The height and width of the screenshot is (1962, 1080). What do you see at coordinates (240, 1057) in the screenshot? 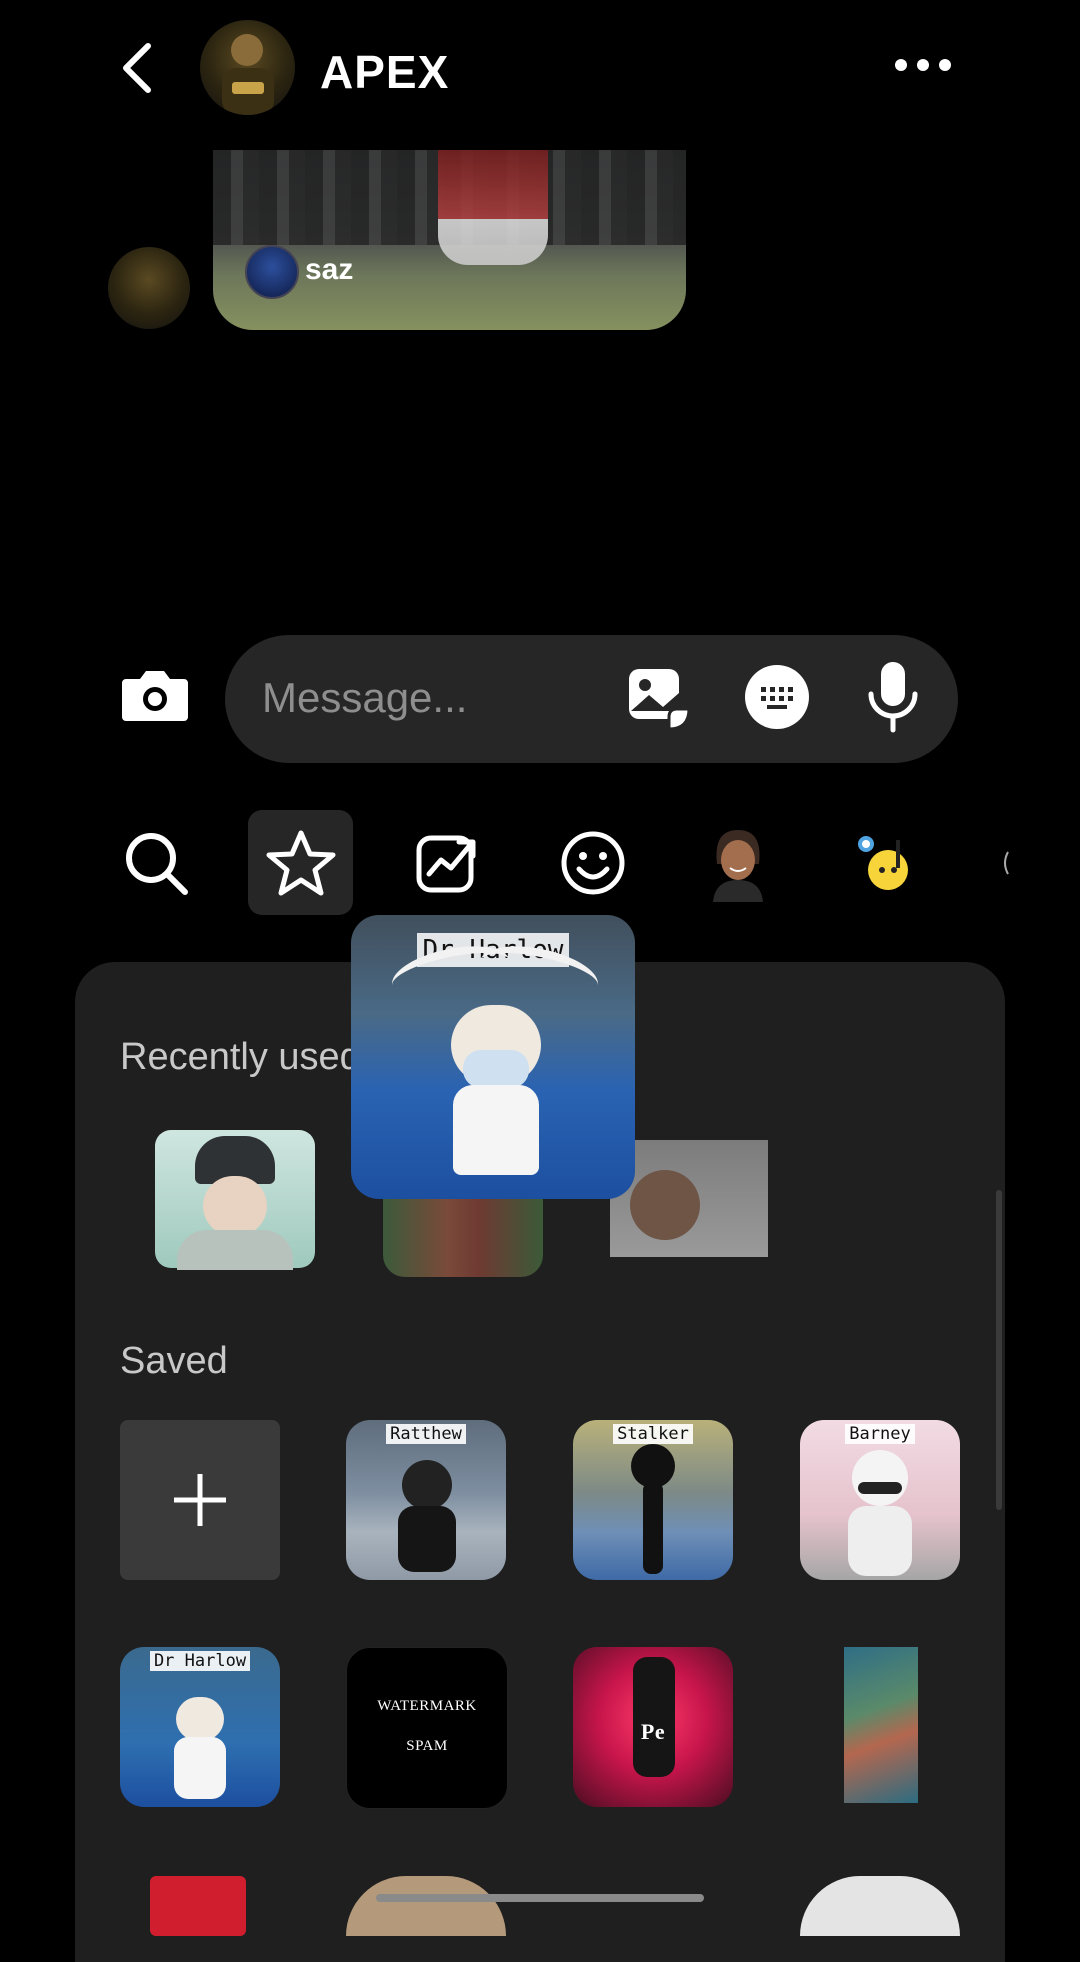
I see `recently-used-heading: Recently used` at bounding box center [240, 1057].